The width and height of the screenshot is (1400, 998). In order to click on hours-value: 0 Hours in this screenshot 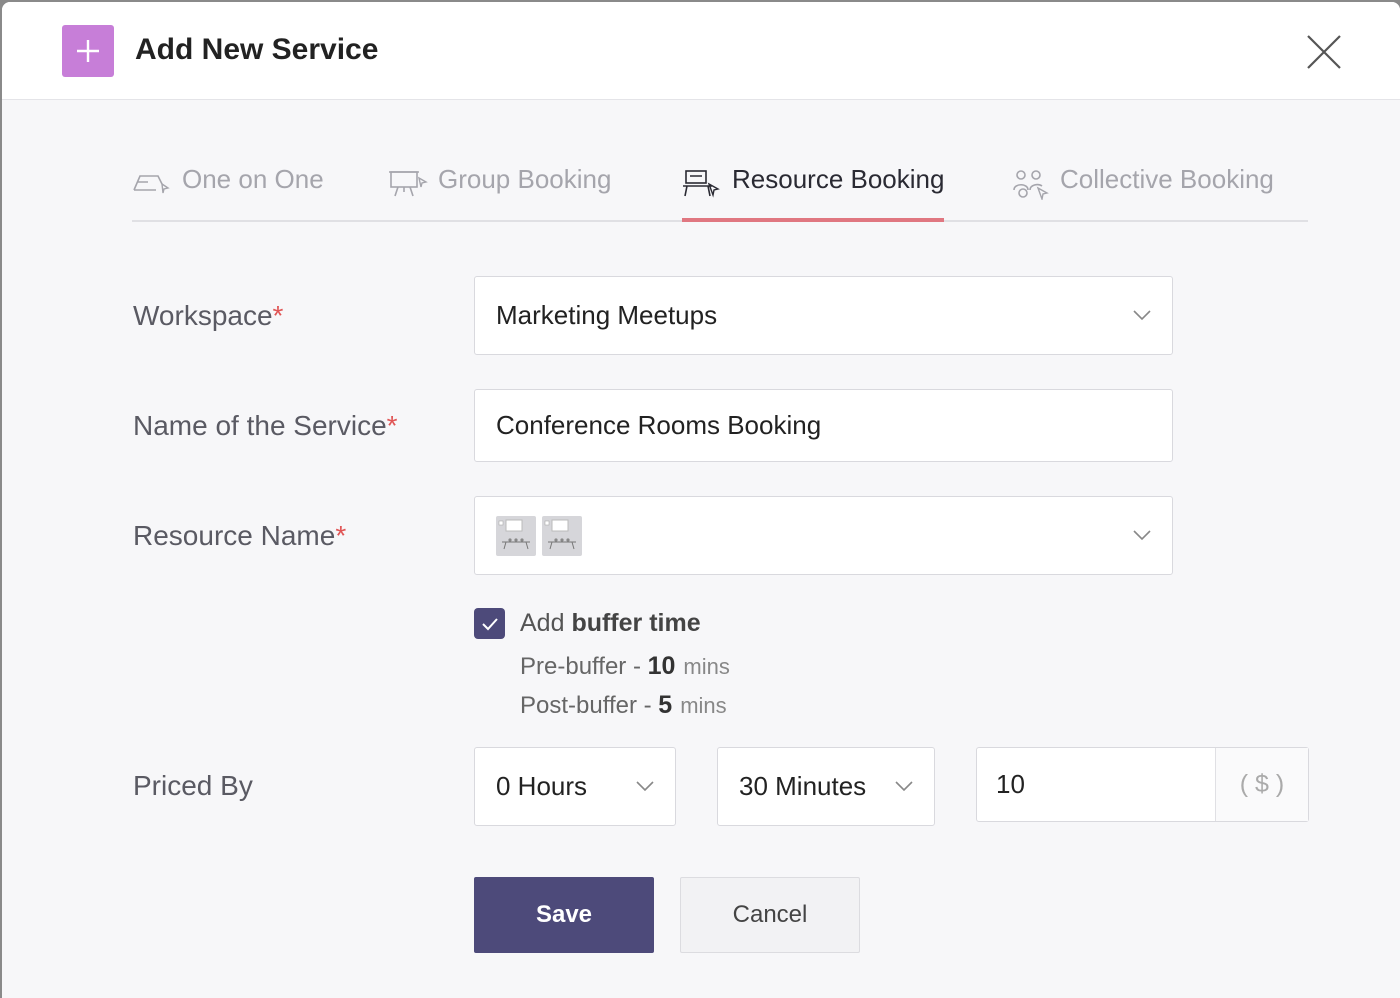, I will do `click(542, 786)`.